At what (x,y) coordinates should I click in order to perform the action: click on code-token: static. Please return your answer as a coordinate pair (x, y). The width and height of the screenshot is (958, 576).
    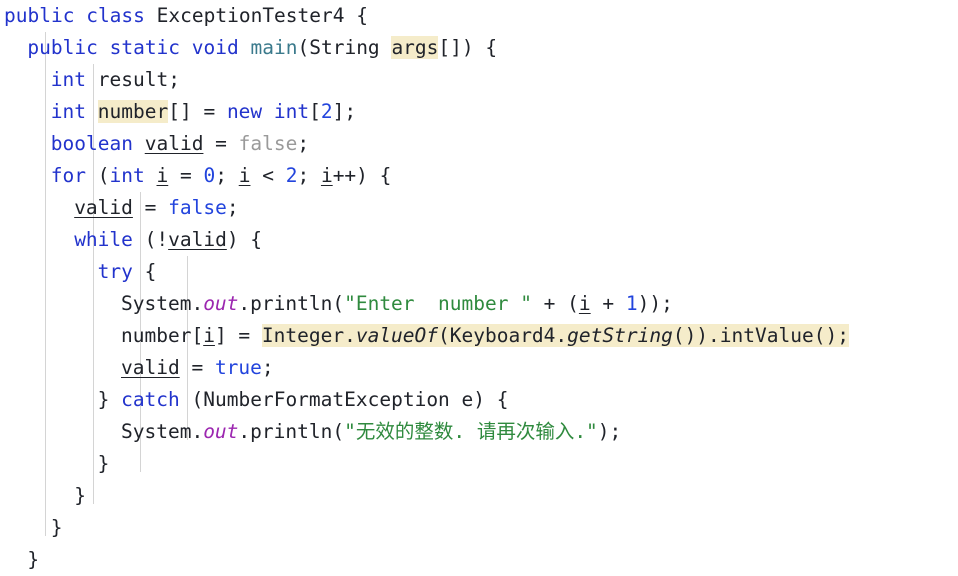
    Looking at the image, I should click on (145, 47).